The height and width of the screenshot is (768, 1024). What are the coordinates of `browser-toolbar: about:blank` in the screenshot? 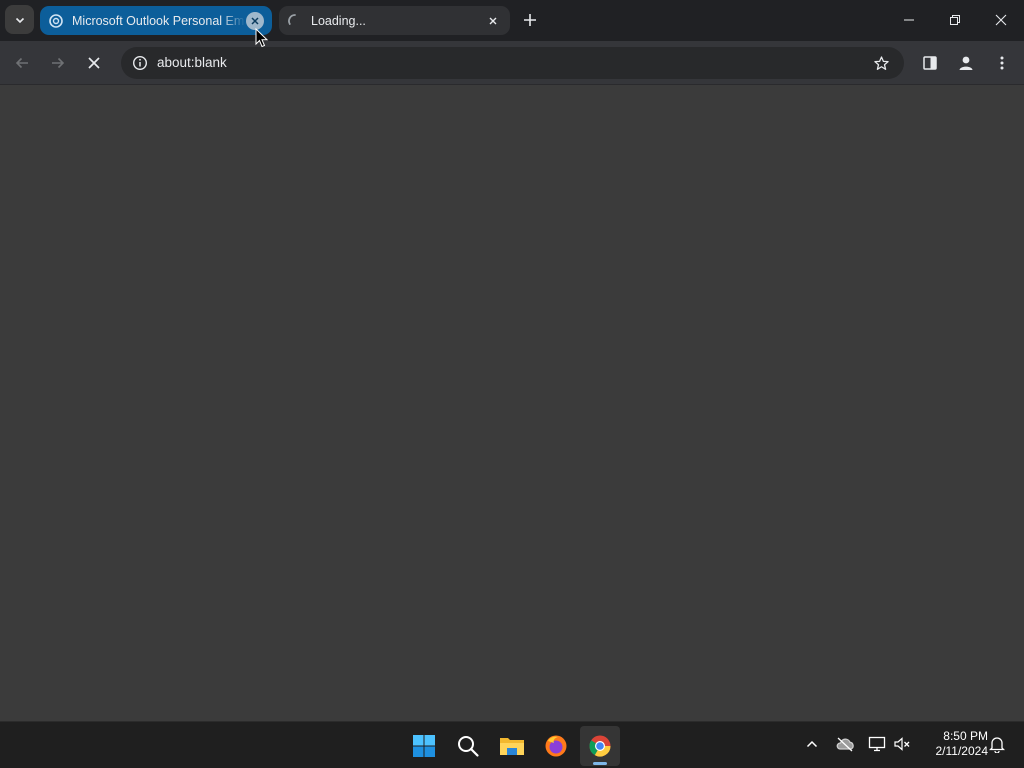 It's located at (512, 63).